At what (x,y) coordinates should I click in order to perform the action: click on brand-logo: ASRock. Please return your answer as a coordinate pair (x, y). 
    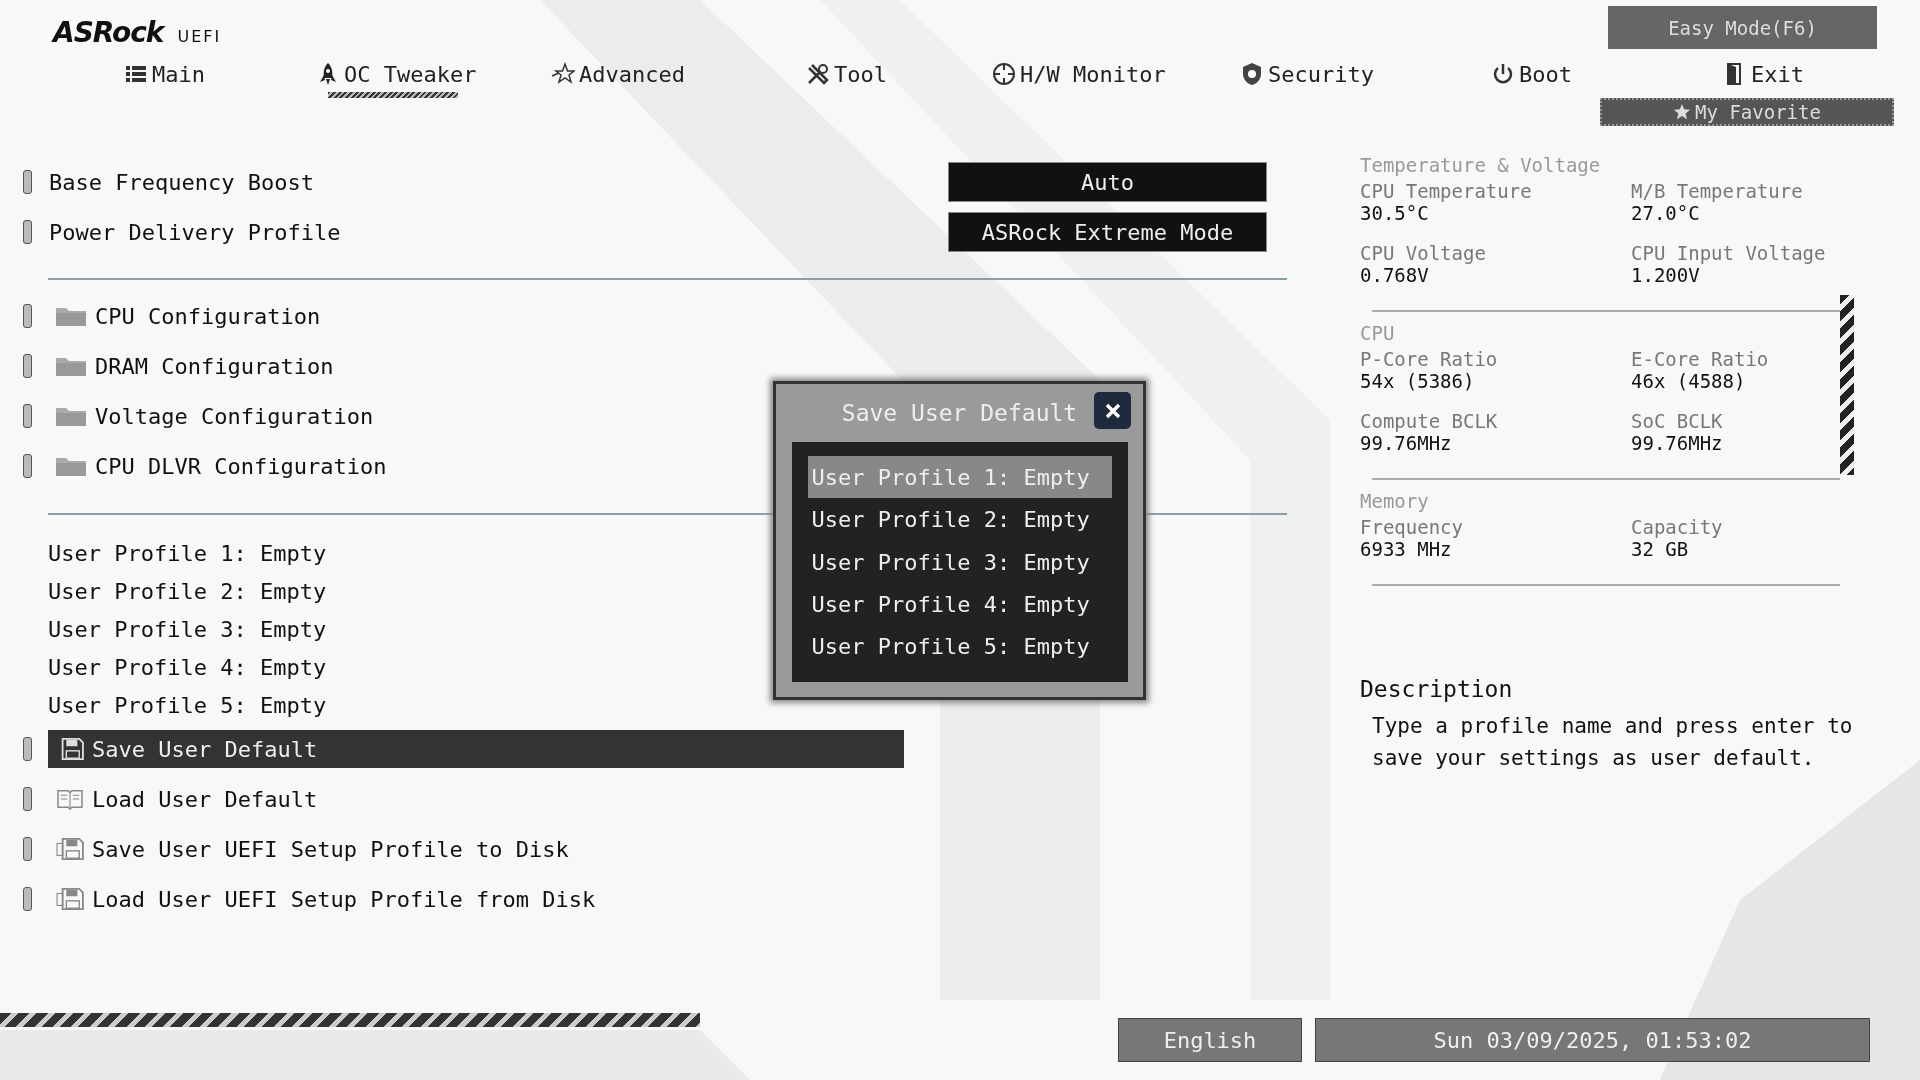
    Looking at the image, I should click on (108, 32).